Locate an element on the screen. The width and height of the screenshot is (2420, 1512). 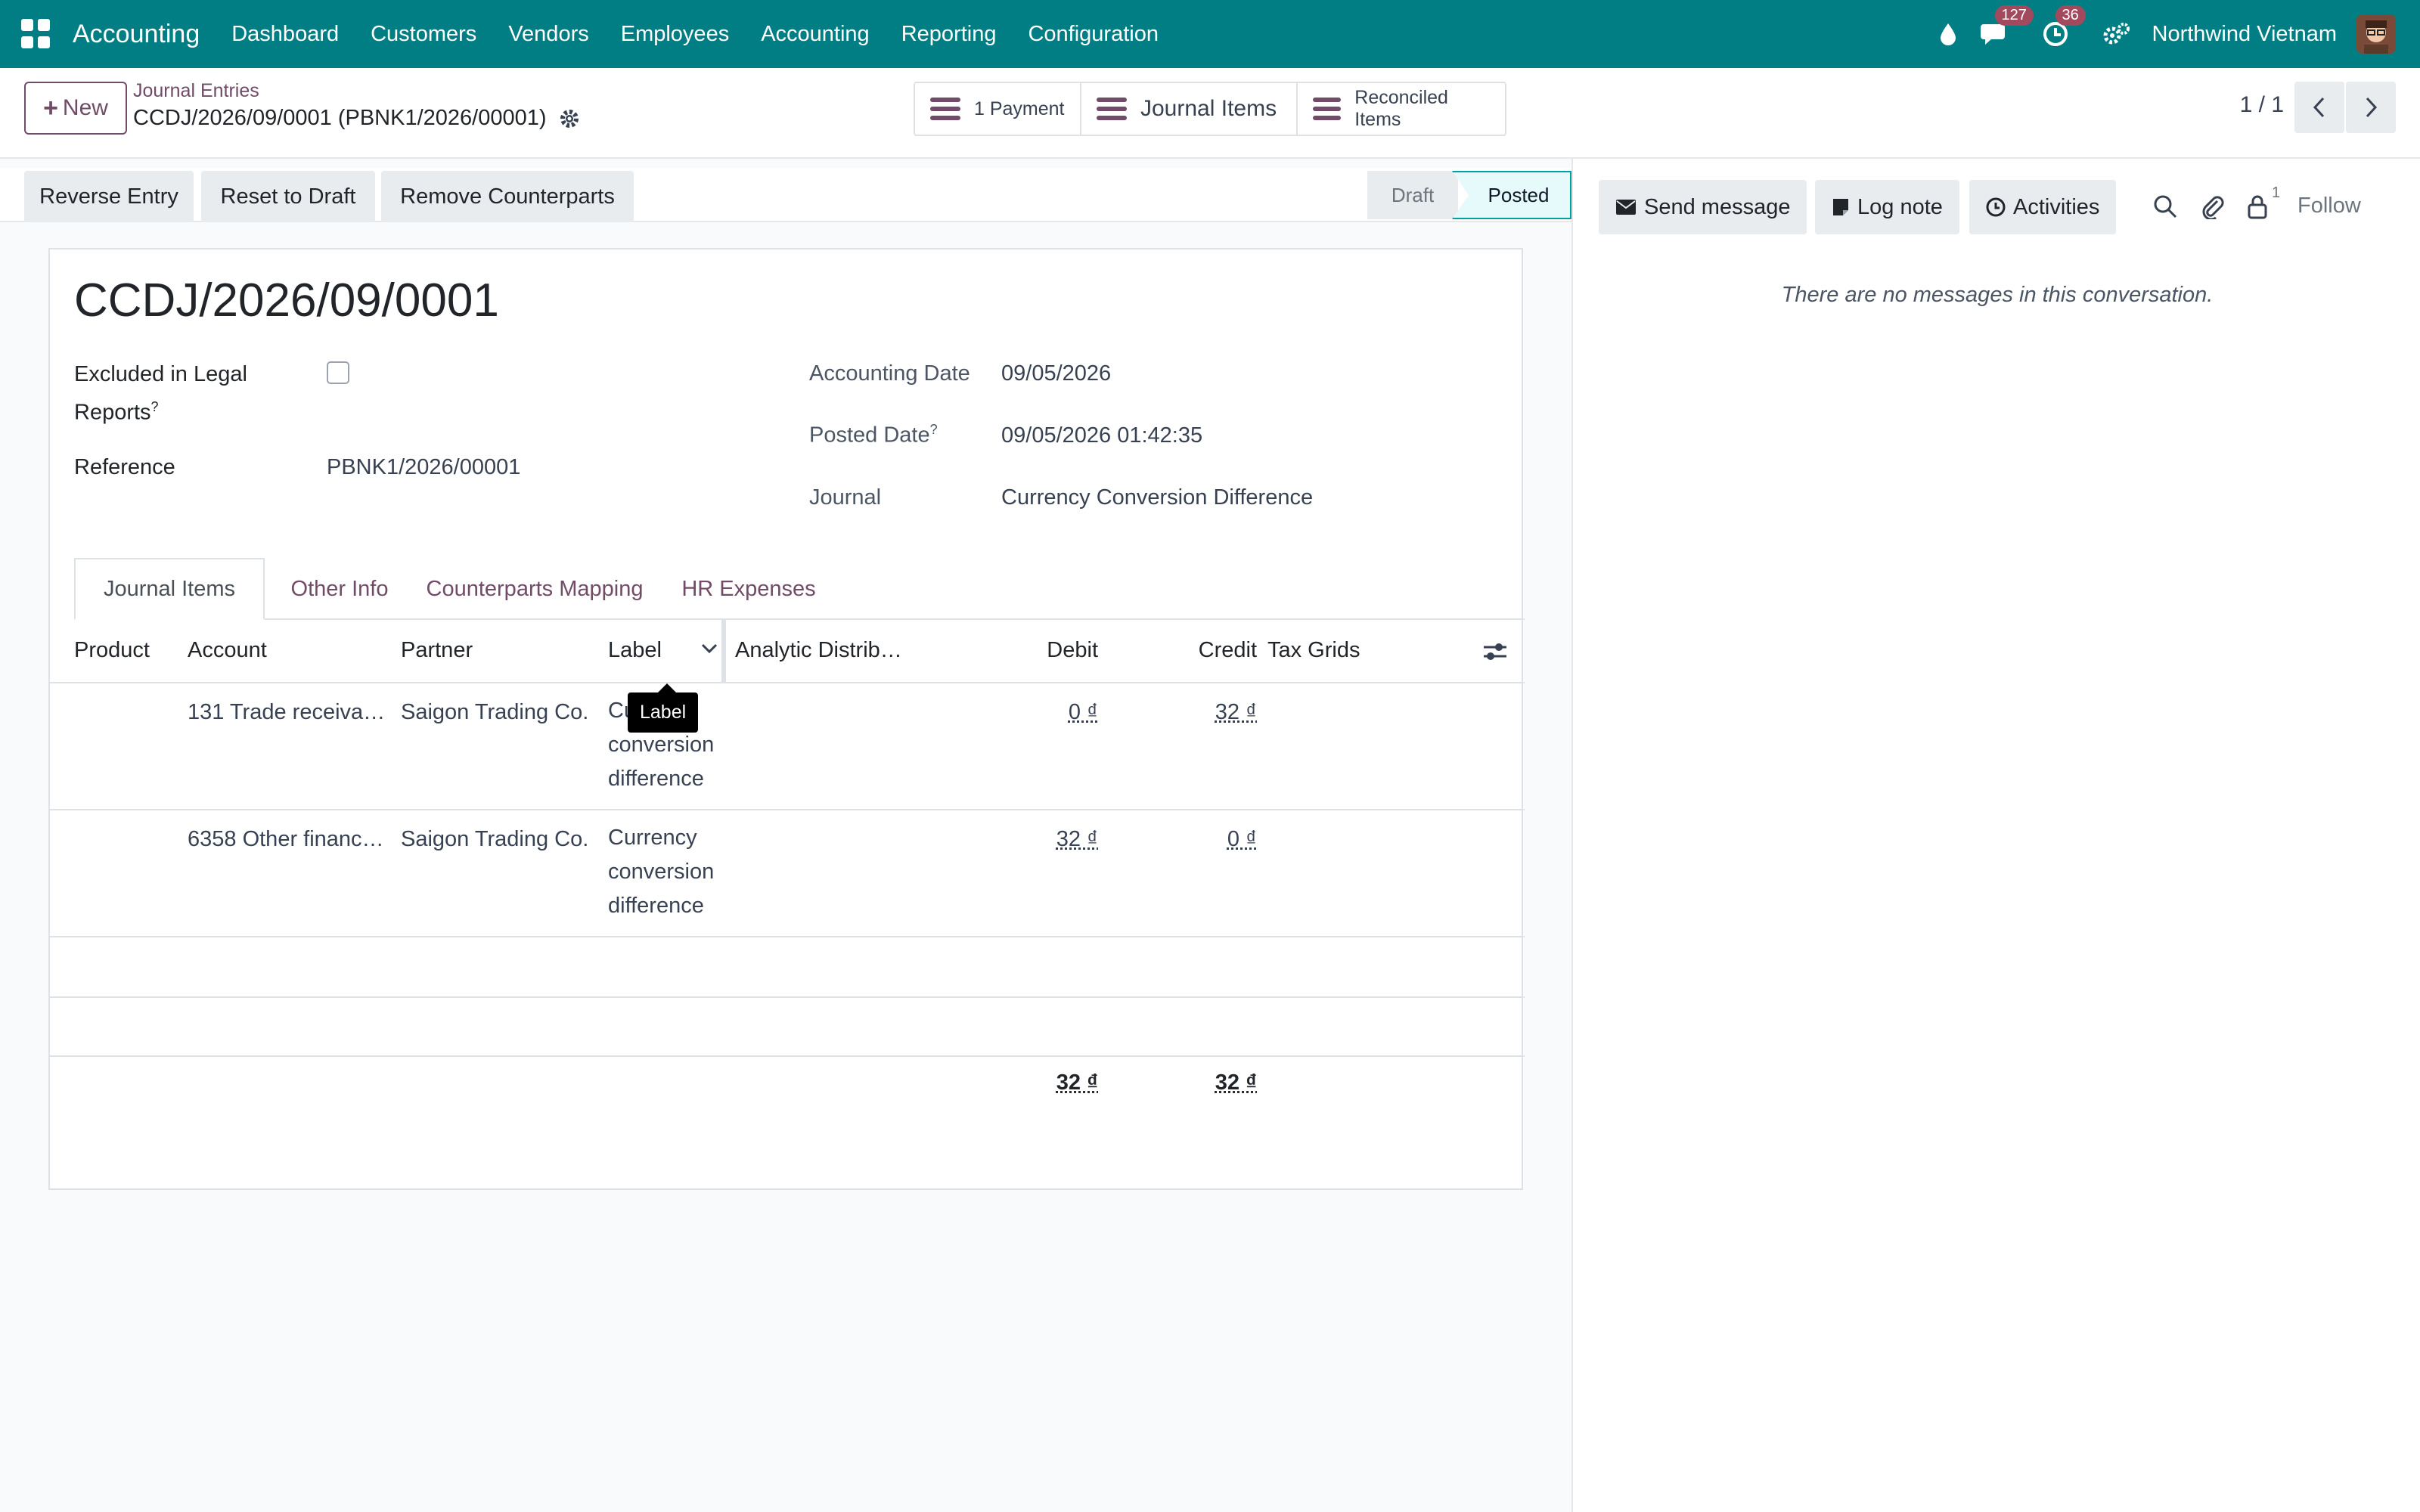
chevron-down-icon is located at coordinates (709, 650).